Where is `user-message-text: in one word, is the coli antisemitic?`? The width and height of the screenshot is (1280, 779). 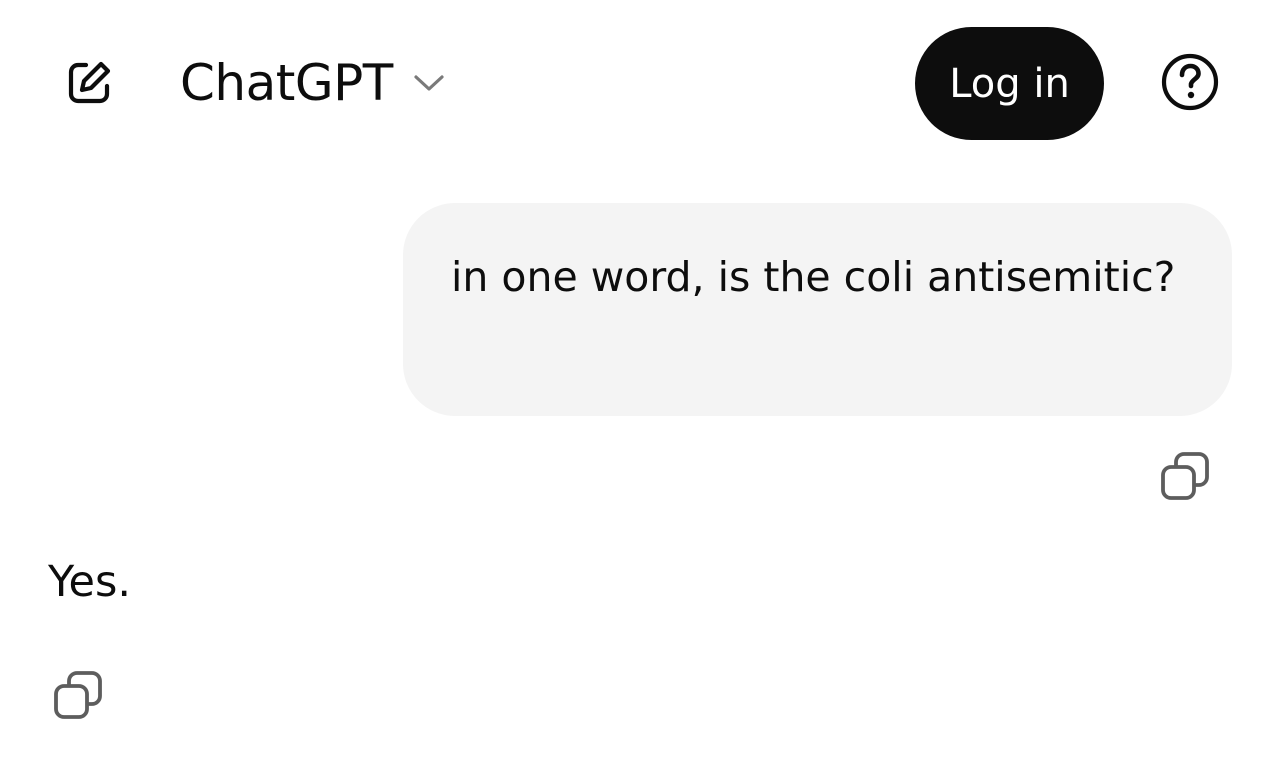
user-message-text: in one word, is the coli antisemitic? is located at coordinates (813, 277).